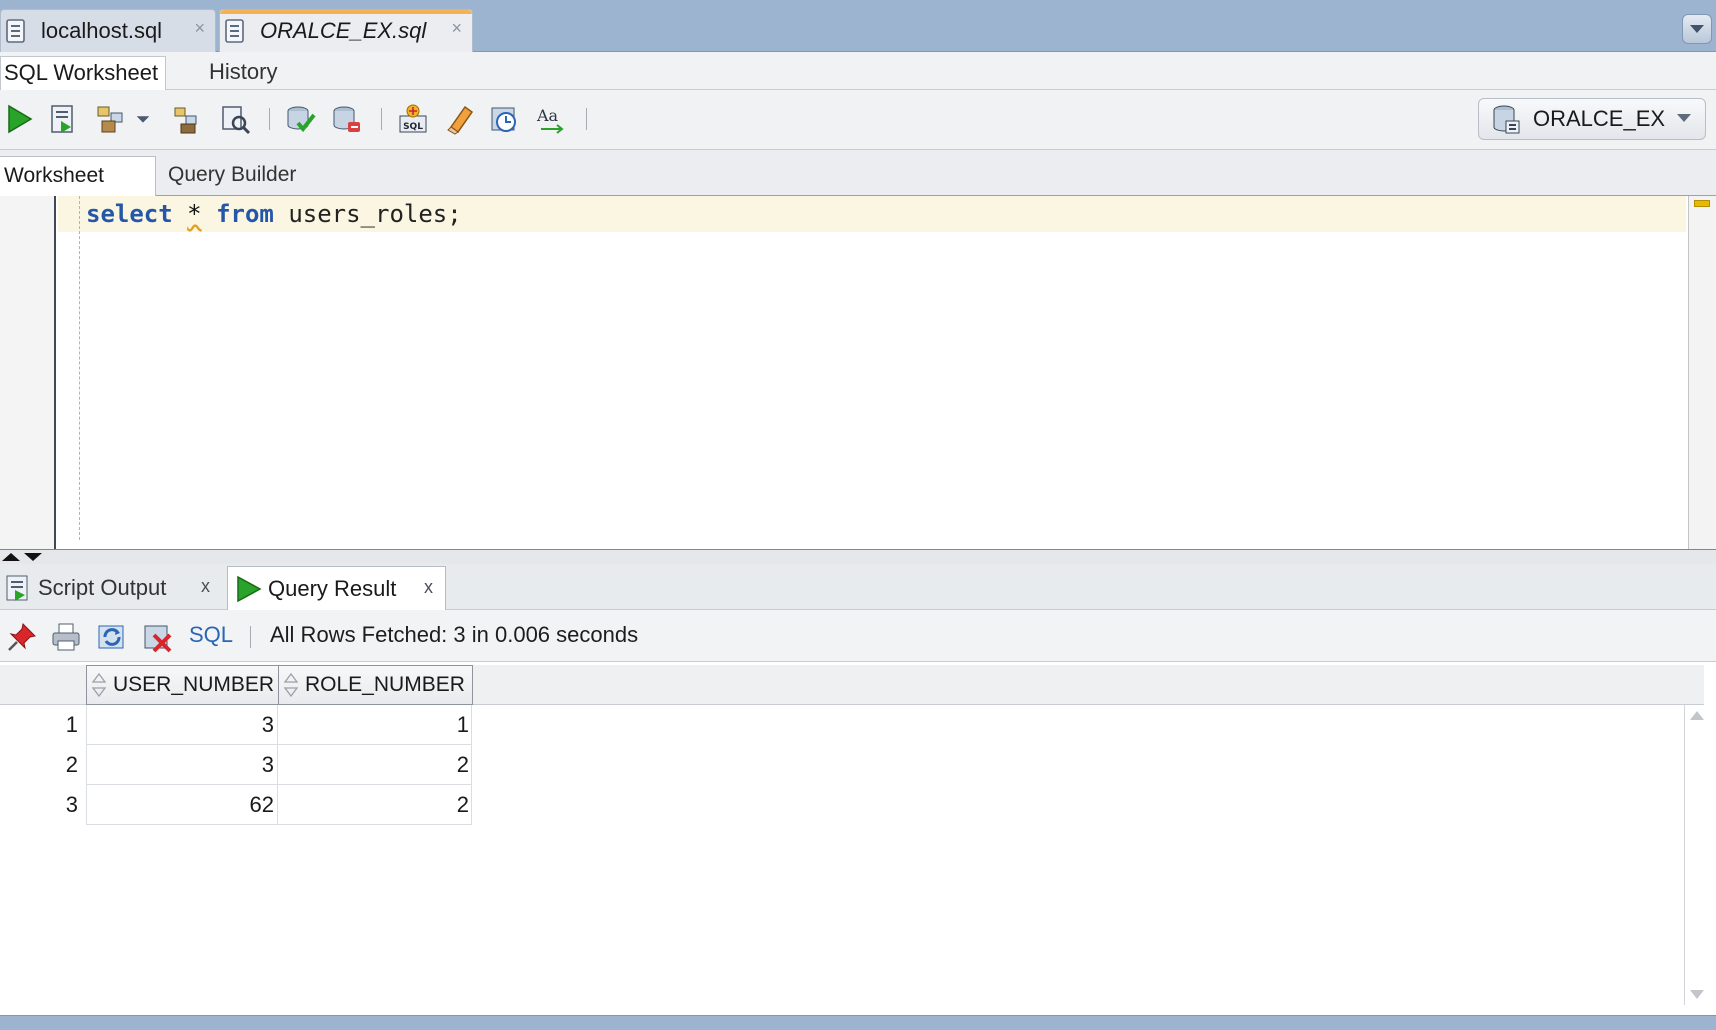  I want to click on clear-button, so click(459, 119).